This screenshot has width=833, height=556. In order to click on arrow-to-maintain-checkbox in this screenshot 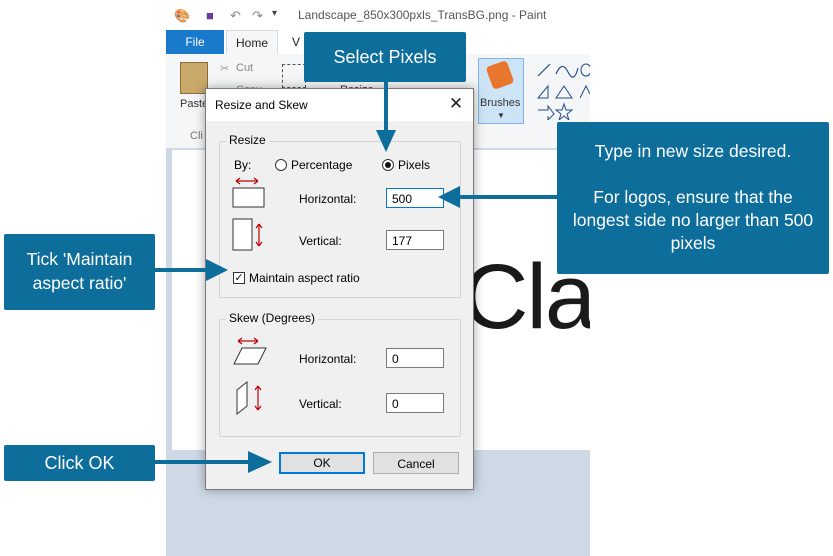, I will do `click(217, 270)`.